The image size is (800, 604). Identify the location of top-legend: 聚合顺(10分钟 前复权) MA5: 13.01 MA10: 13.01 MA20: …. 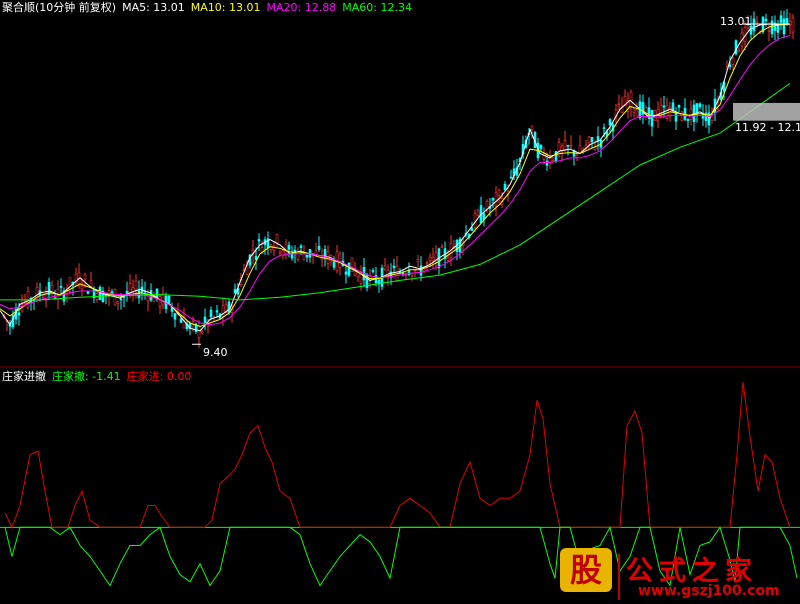
(210, 8).